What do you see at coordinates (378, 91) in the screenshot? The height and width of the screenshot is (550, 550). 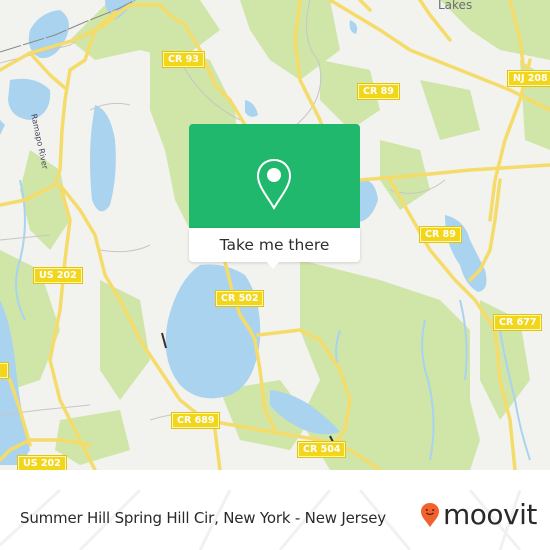 I see `road-shield-cr89: CR 89` at bounding box center [378, 91].